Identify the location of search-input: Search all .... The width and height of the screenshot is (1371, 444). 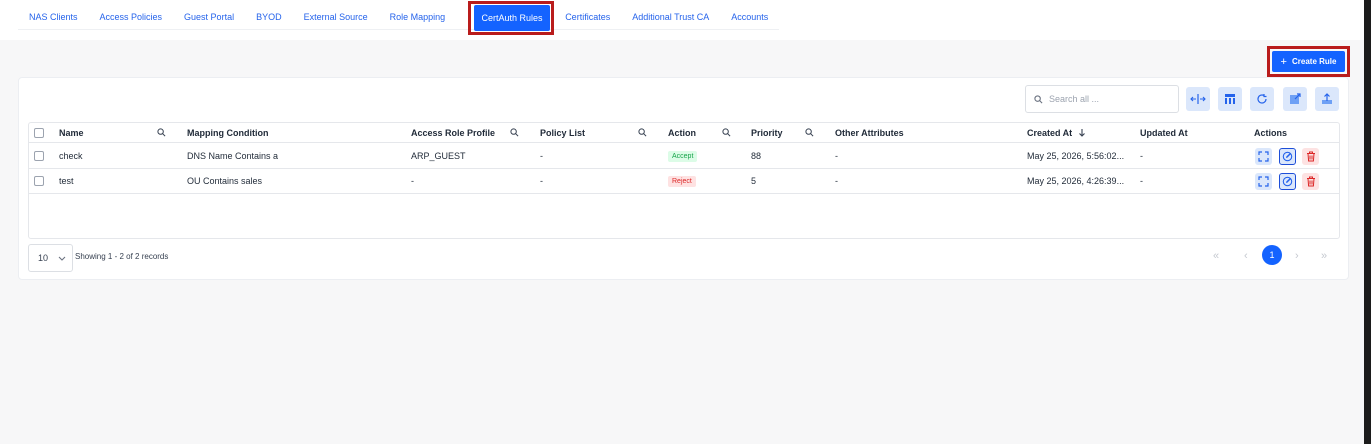
(1102, 99).